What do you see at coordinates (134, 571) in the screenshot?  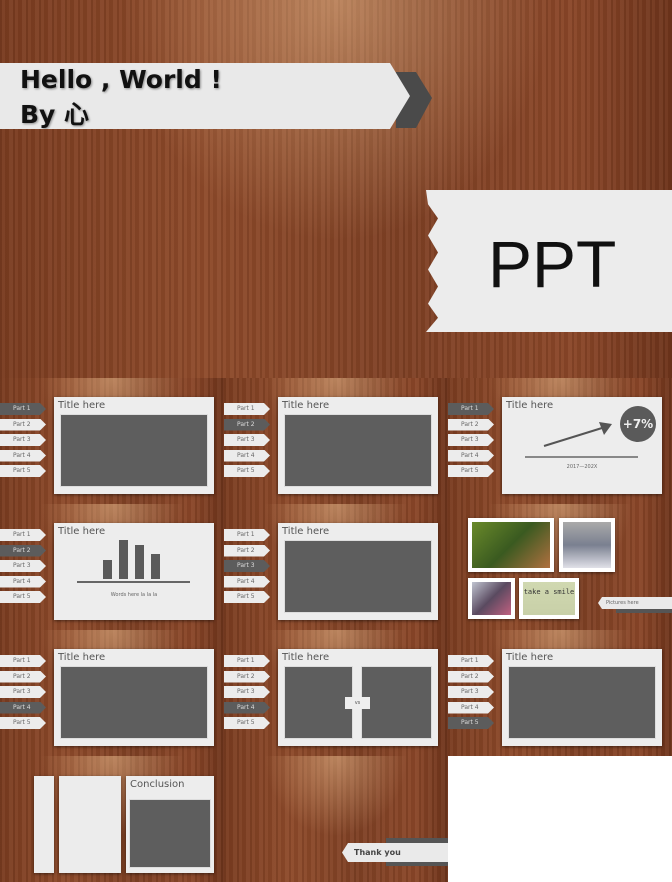 I see `slide-card: Title here Words here la la la` at bounding box center [134, 571].